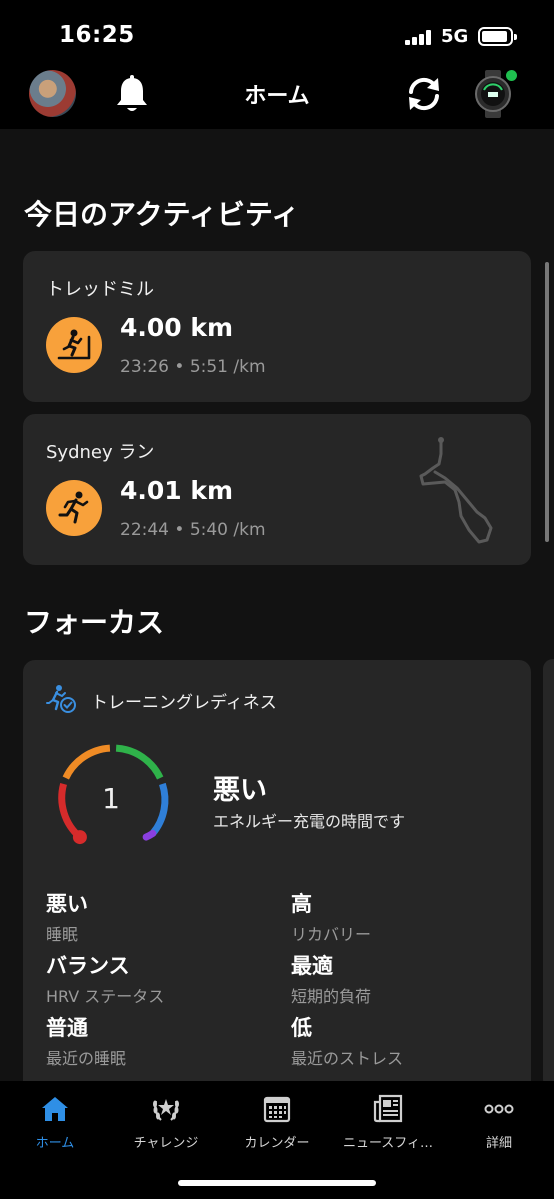  Describe the element at coordinates (55, 1109) in the screenshot. I see `home-icon` at that location.